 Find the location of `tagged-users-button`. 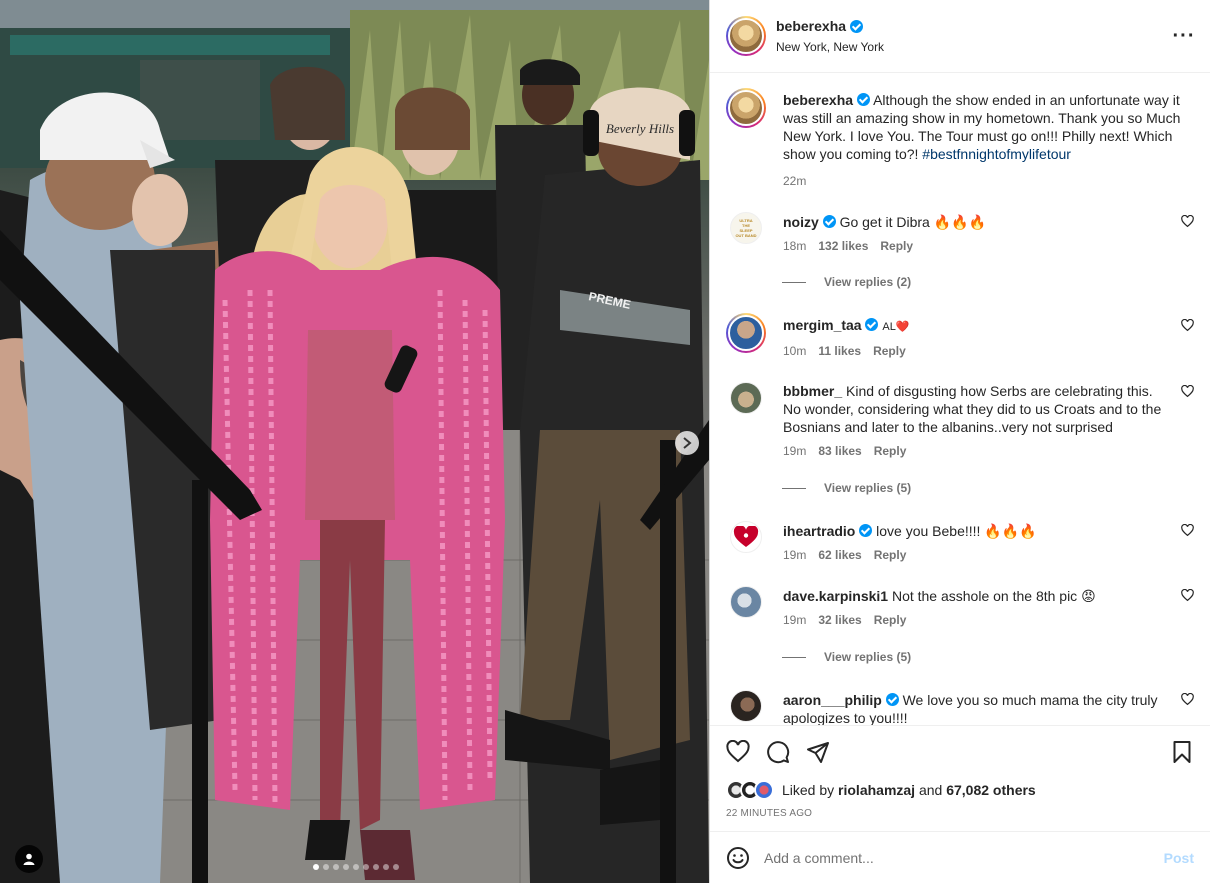

tagged-users-button is located at coordinates (29, 859).